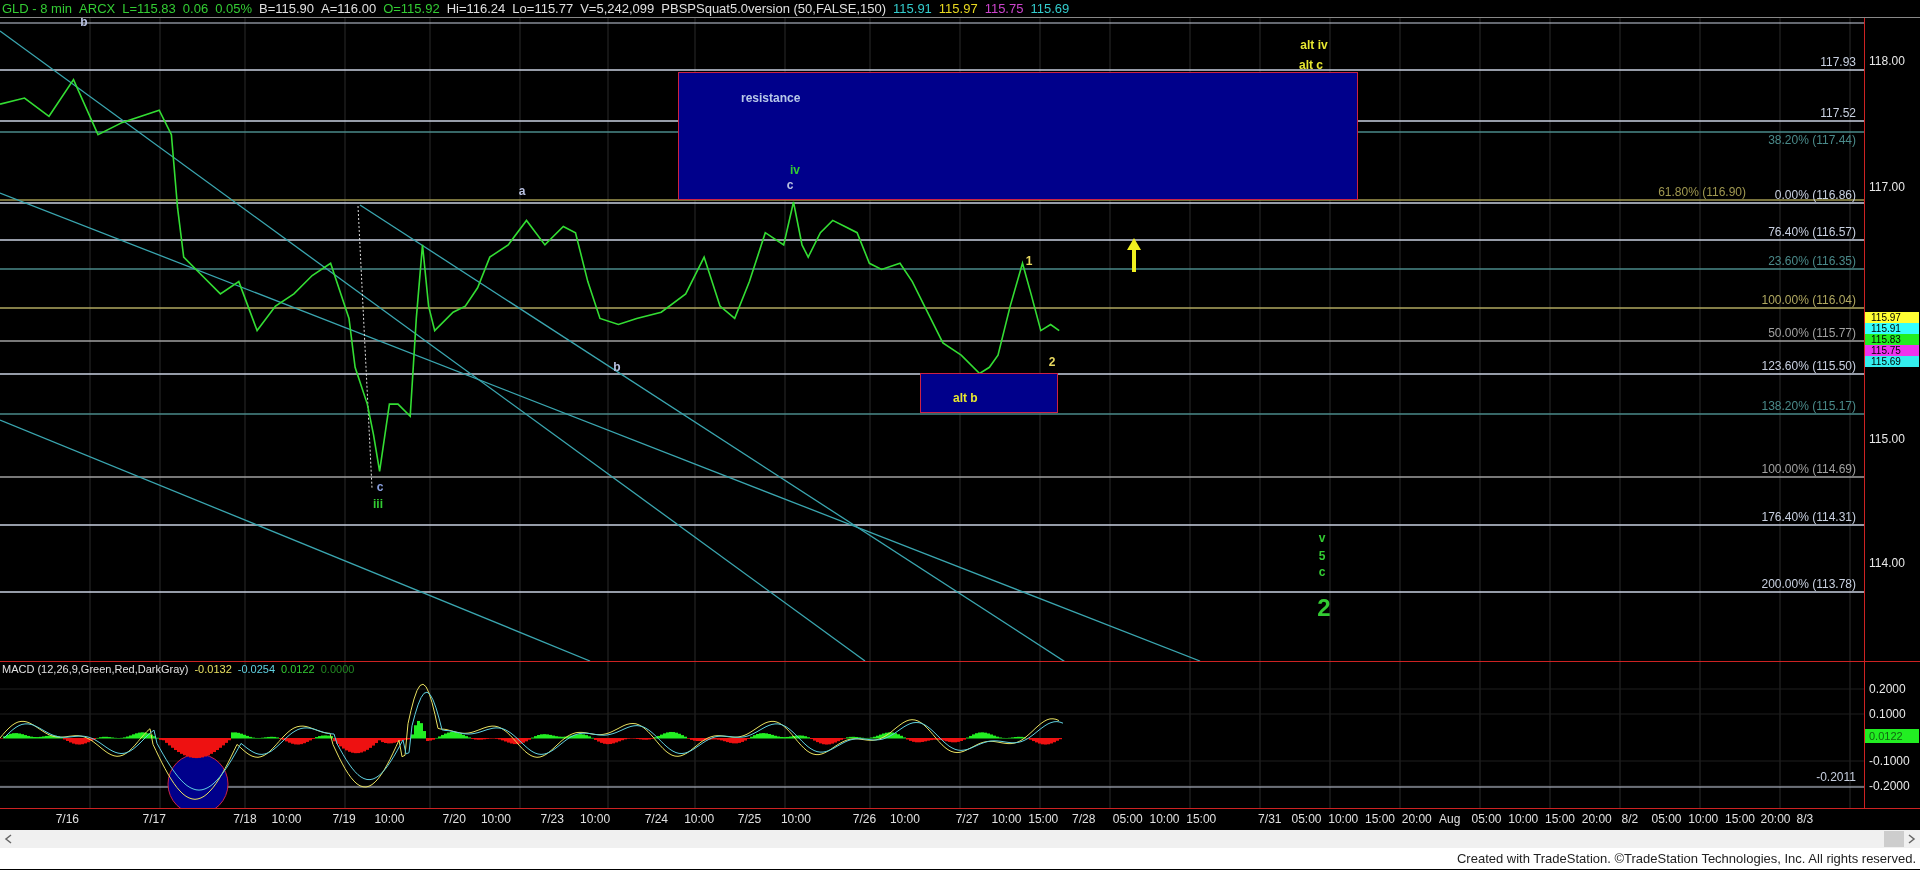  What do you see at coordinates (1892, 361) in the screenshot?
I see `price-tag: 115.69` at bounding box center [1892, 361].